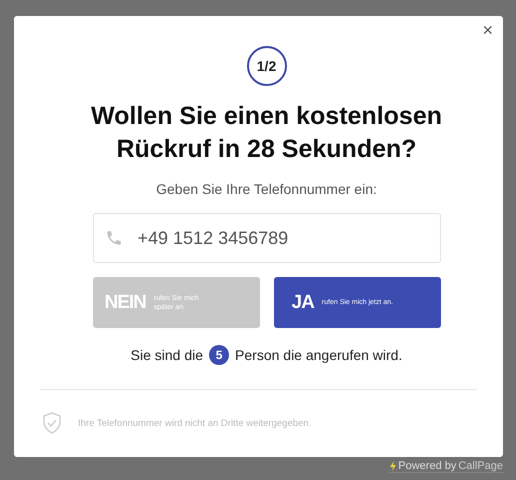 This screenshot has height=480, width=516. I want to click on lightning-icon, so click(393, 466).